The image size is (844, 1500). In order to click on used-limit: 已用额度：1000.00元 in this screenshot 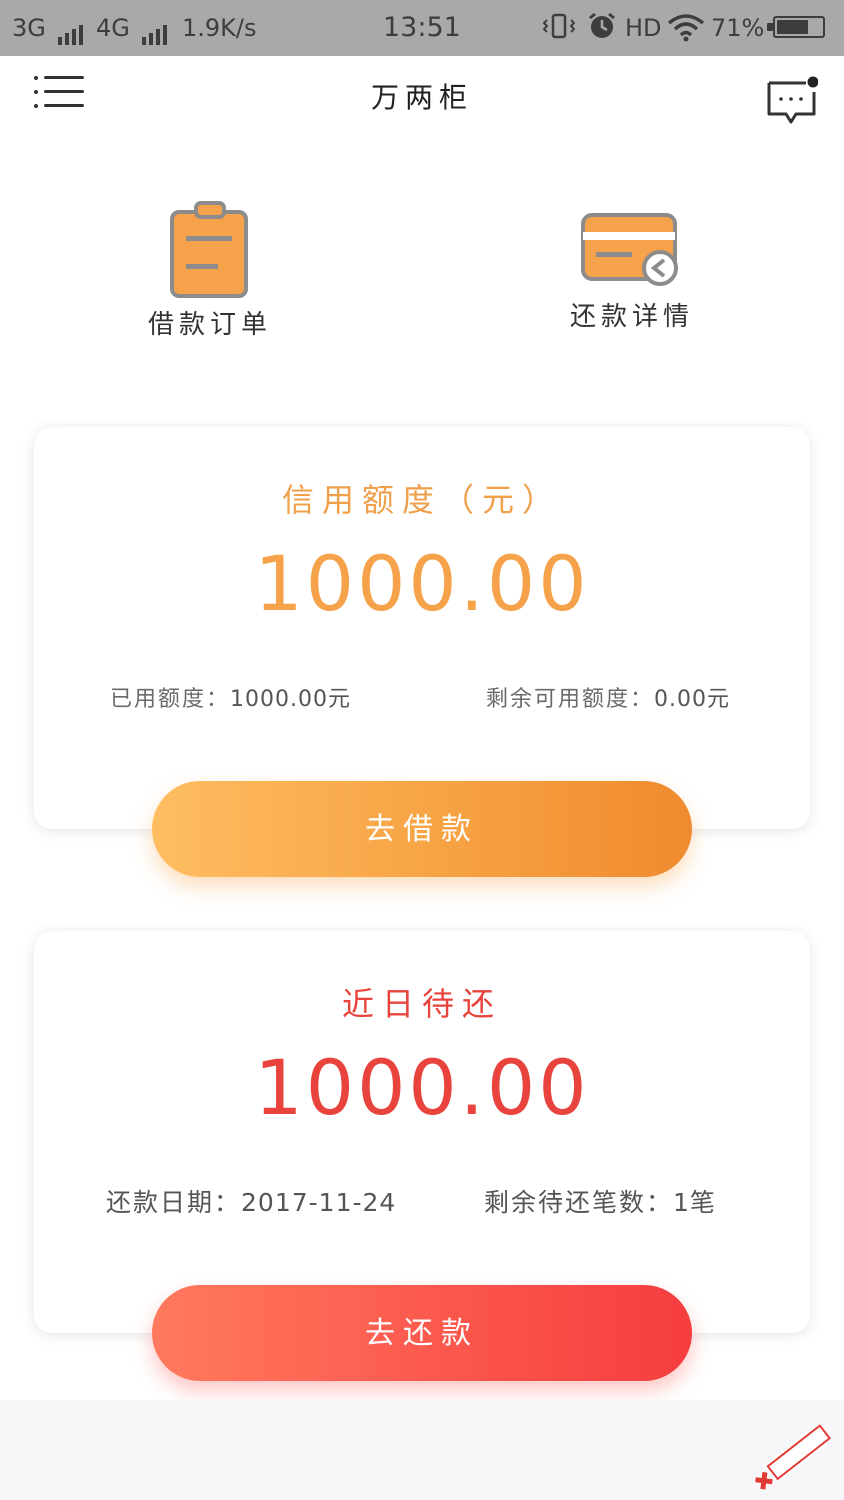, I will do `click(230, 697)`.